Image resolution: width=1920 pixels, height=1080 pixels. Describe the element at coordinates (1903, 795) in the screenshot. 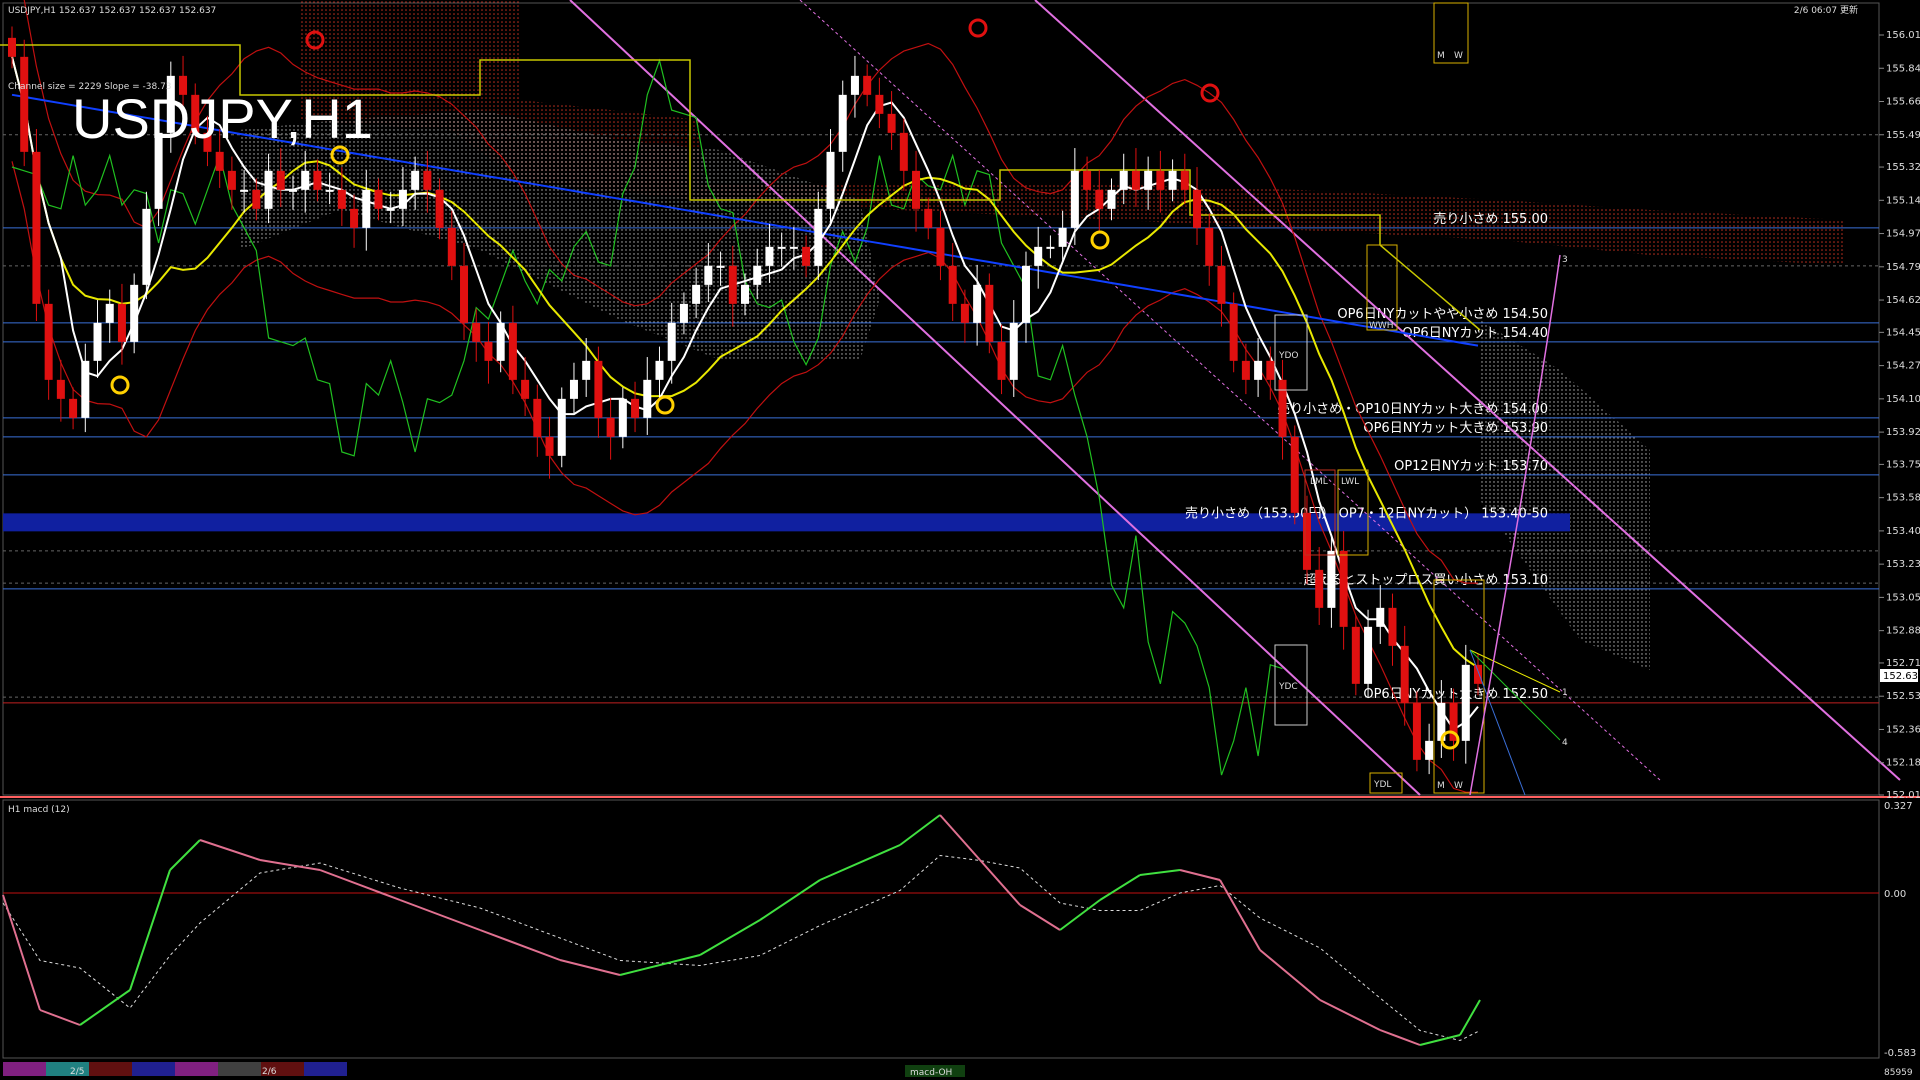

I see `price-tick-label: 152.015` at that location.